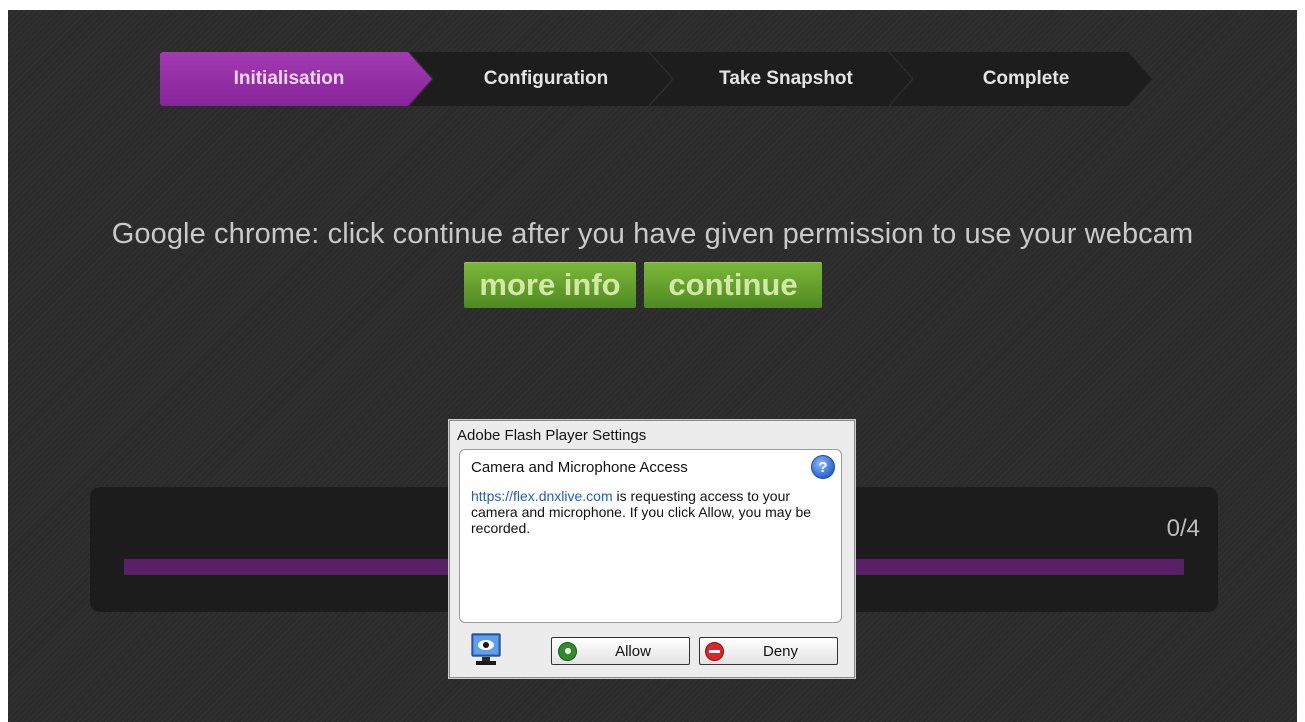  What do you see at coordinates (714, 651) in the screenshot?
I see `deny-icon` at bounding box center [714, 651].